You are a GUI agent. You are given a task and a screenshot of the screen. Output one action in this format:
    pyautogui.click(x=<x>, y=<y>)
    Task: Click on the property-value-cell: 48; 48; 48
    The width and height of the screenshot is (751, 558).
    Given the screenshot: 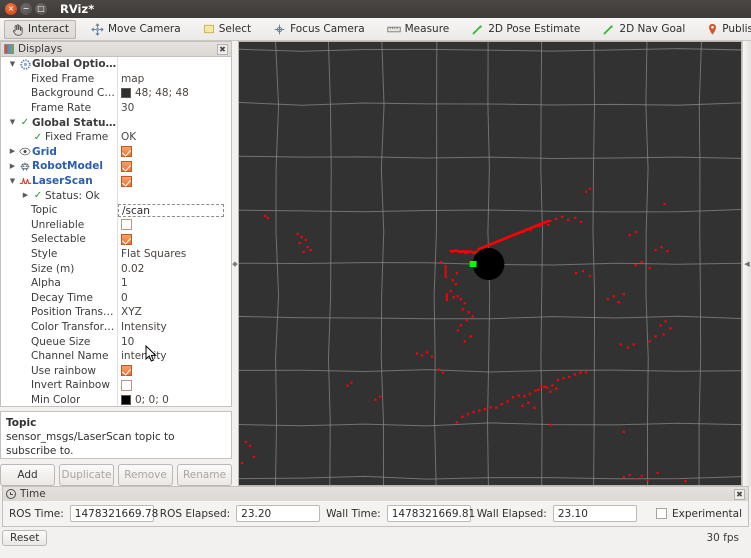 What is the action you would take?
    pyautogui.click(x=174, y=93)
    